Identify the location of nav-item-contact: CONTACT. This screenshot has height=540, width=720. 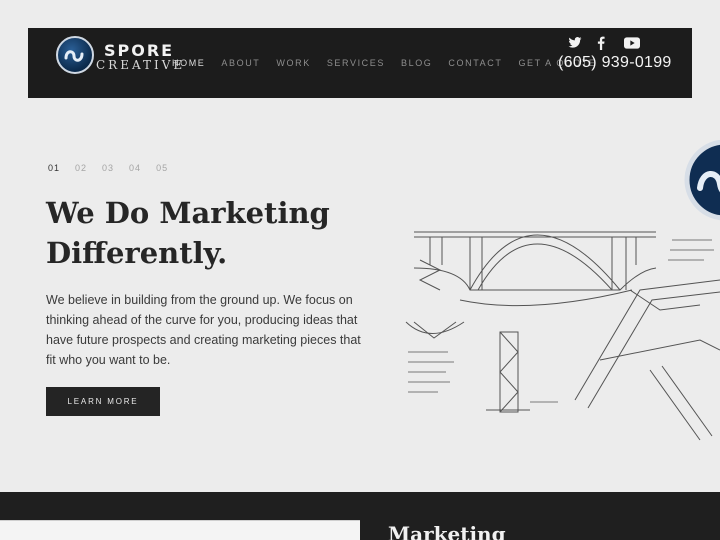
(475, 63).